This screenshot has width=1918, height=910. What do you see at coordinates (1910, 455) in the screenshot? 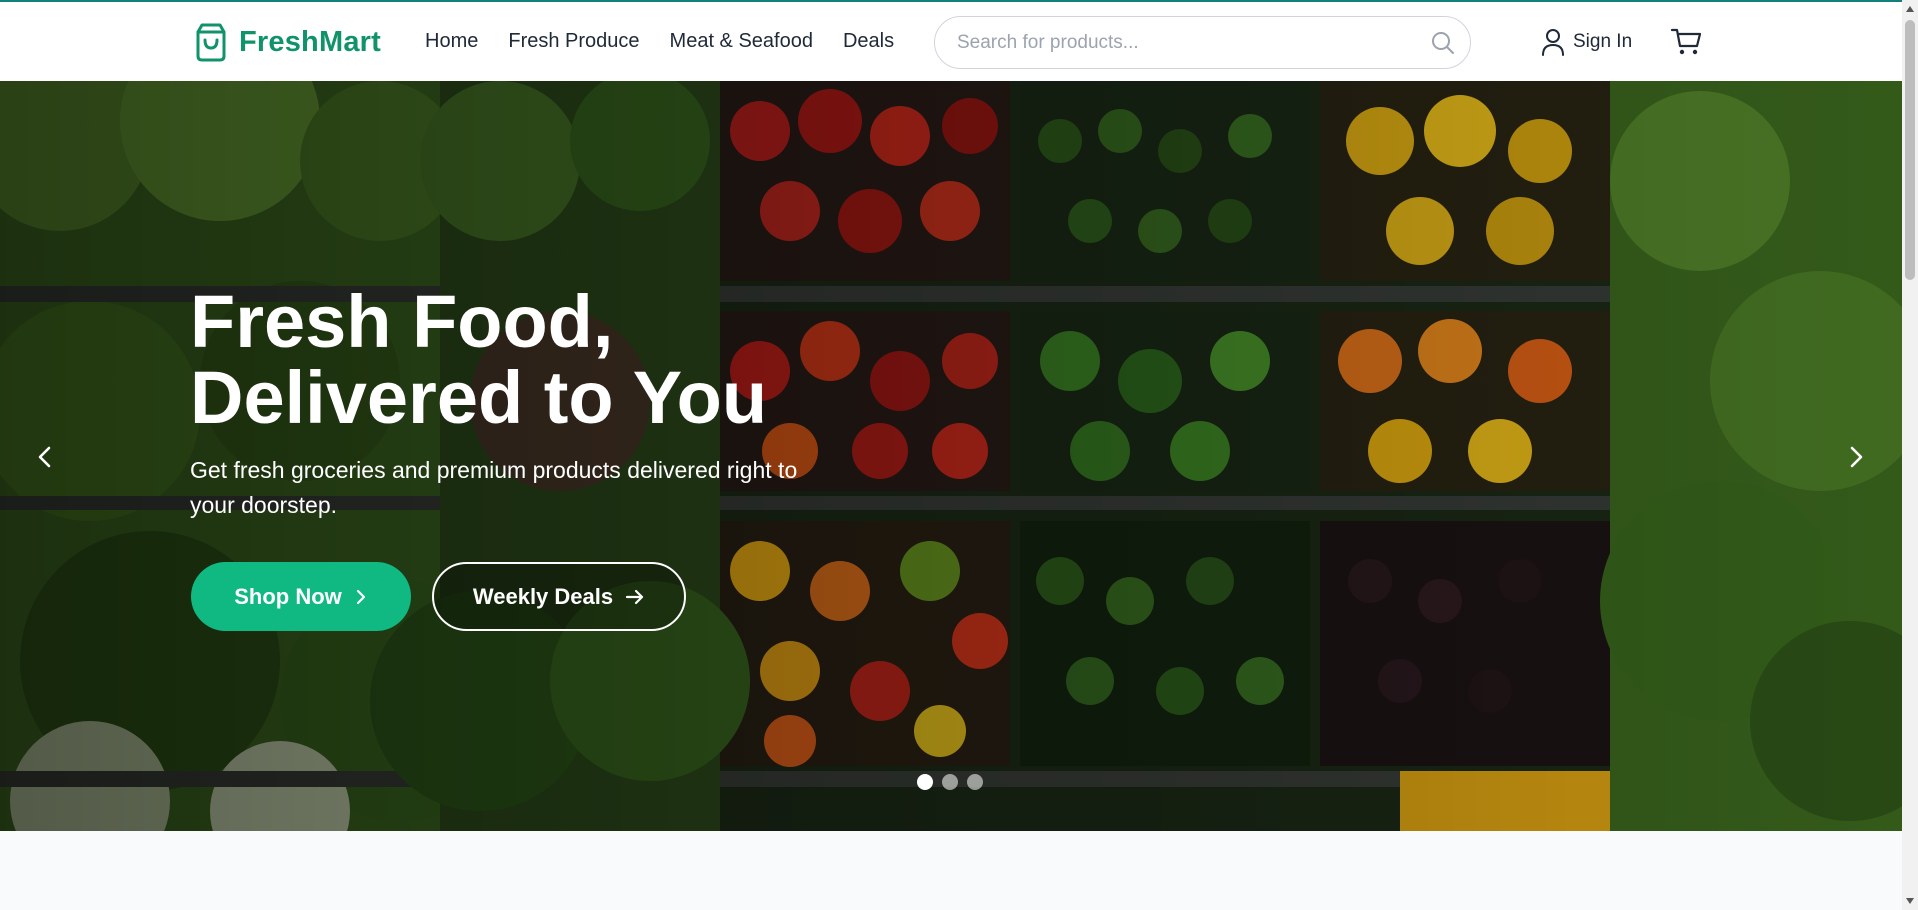
I see `page-scrollbar` at bounding box center [1910, 455].